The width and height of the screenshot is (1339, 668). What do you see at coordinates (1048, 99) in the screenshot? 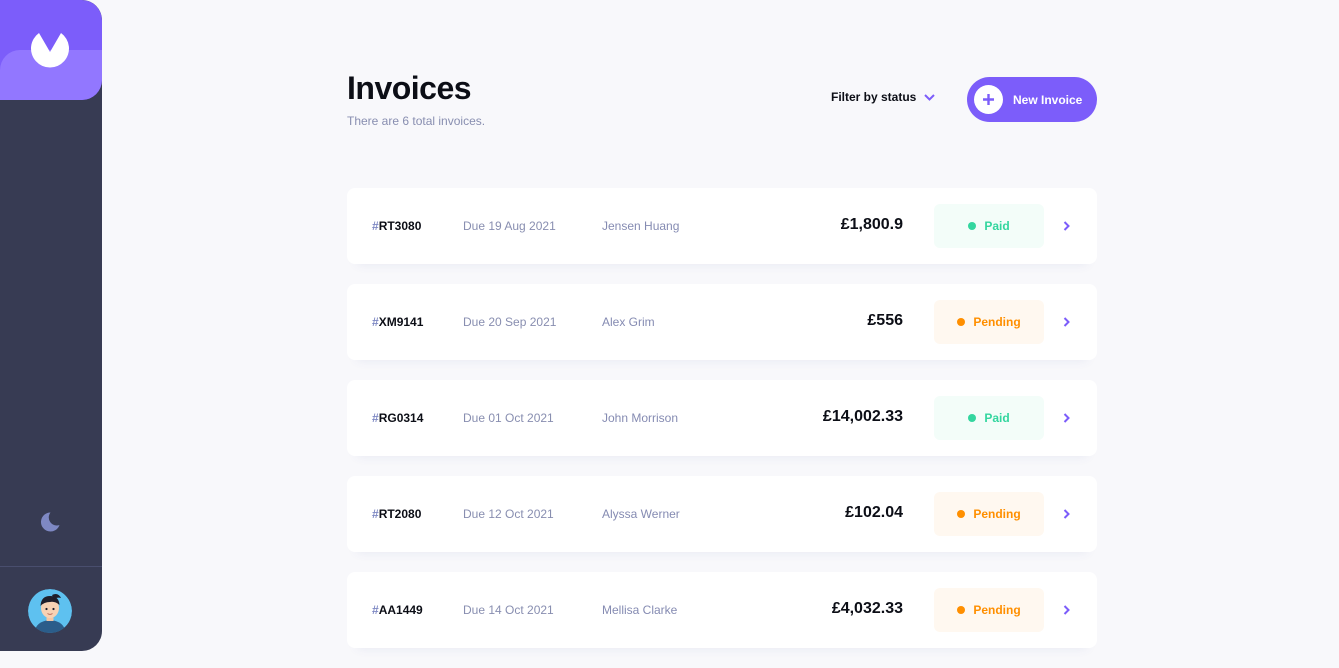
I see `new-invoice-label: New Invoice` at bounding box center [1048, 99].